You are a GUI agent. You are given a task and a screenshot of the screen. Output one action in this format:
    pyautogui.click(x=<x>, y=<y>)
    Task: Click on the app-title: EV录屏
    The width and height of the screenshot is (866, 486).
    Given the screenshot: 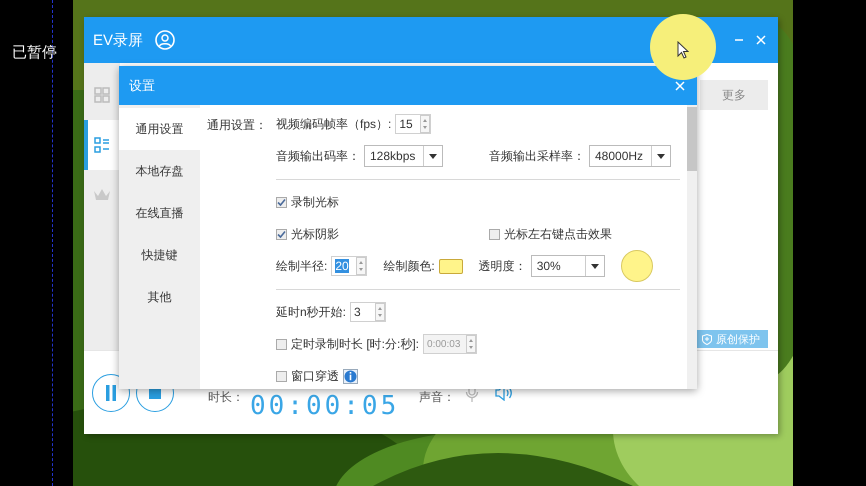 What is the action you would take?
    pyautogui.click(x=118, y=40)
    